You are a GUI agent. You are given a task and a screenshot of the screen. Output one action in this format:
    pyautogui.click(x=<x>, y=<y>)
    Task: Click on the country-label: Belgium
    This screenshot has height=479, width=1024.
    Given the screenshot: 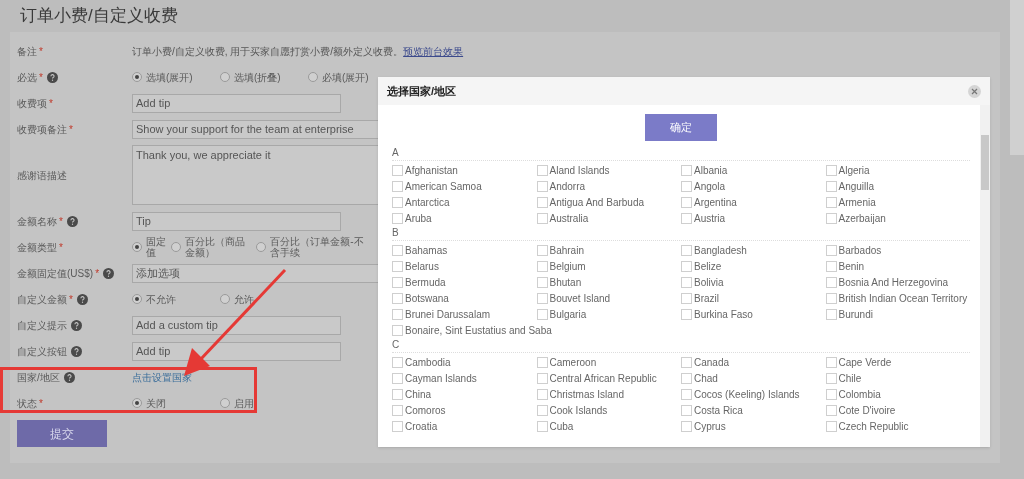 What is the action you would take?
    pyautogui.click(x=567, y=266)
    